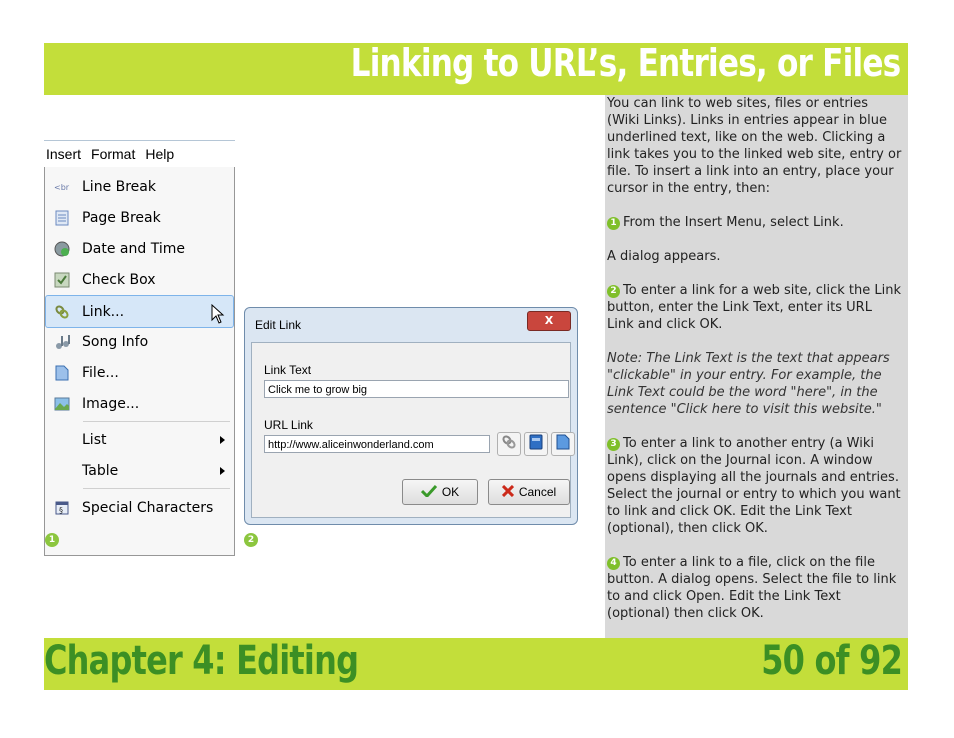 This screenshot has height=738, width=954. I want to click on x-icon, so click(507, 492).